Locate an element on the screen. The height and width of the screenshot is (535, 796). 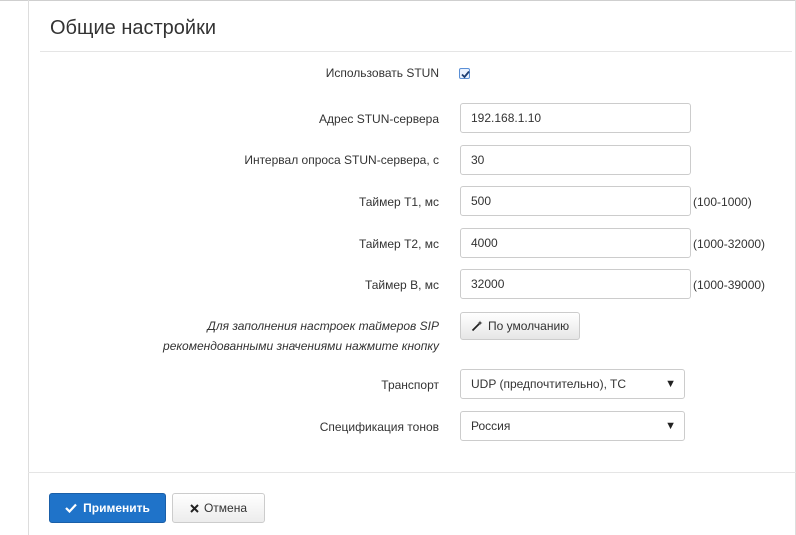
tones-selected-value: Россия is located at coordinates (491, 426).